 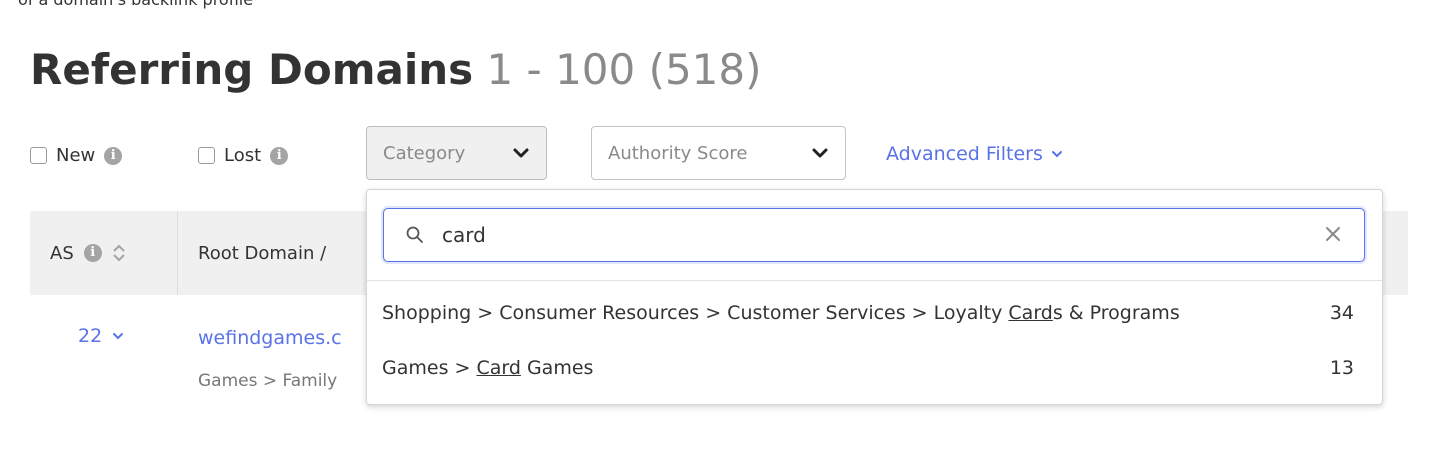 I want to click on column-header-root-domain: Root Domain /, so click(x=262, y=253).